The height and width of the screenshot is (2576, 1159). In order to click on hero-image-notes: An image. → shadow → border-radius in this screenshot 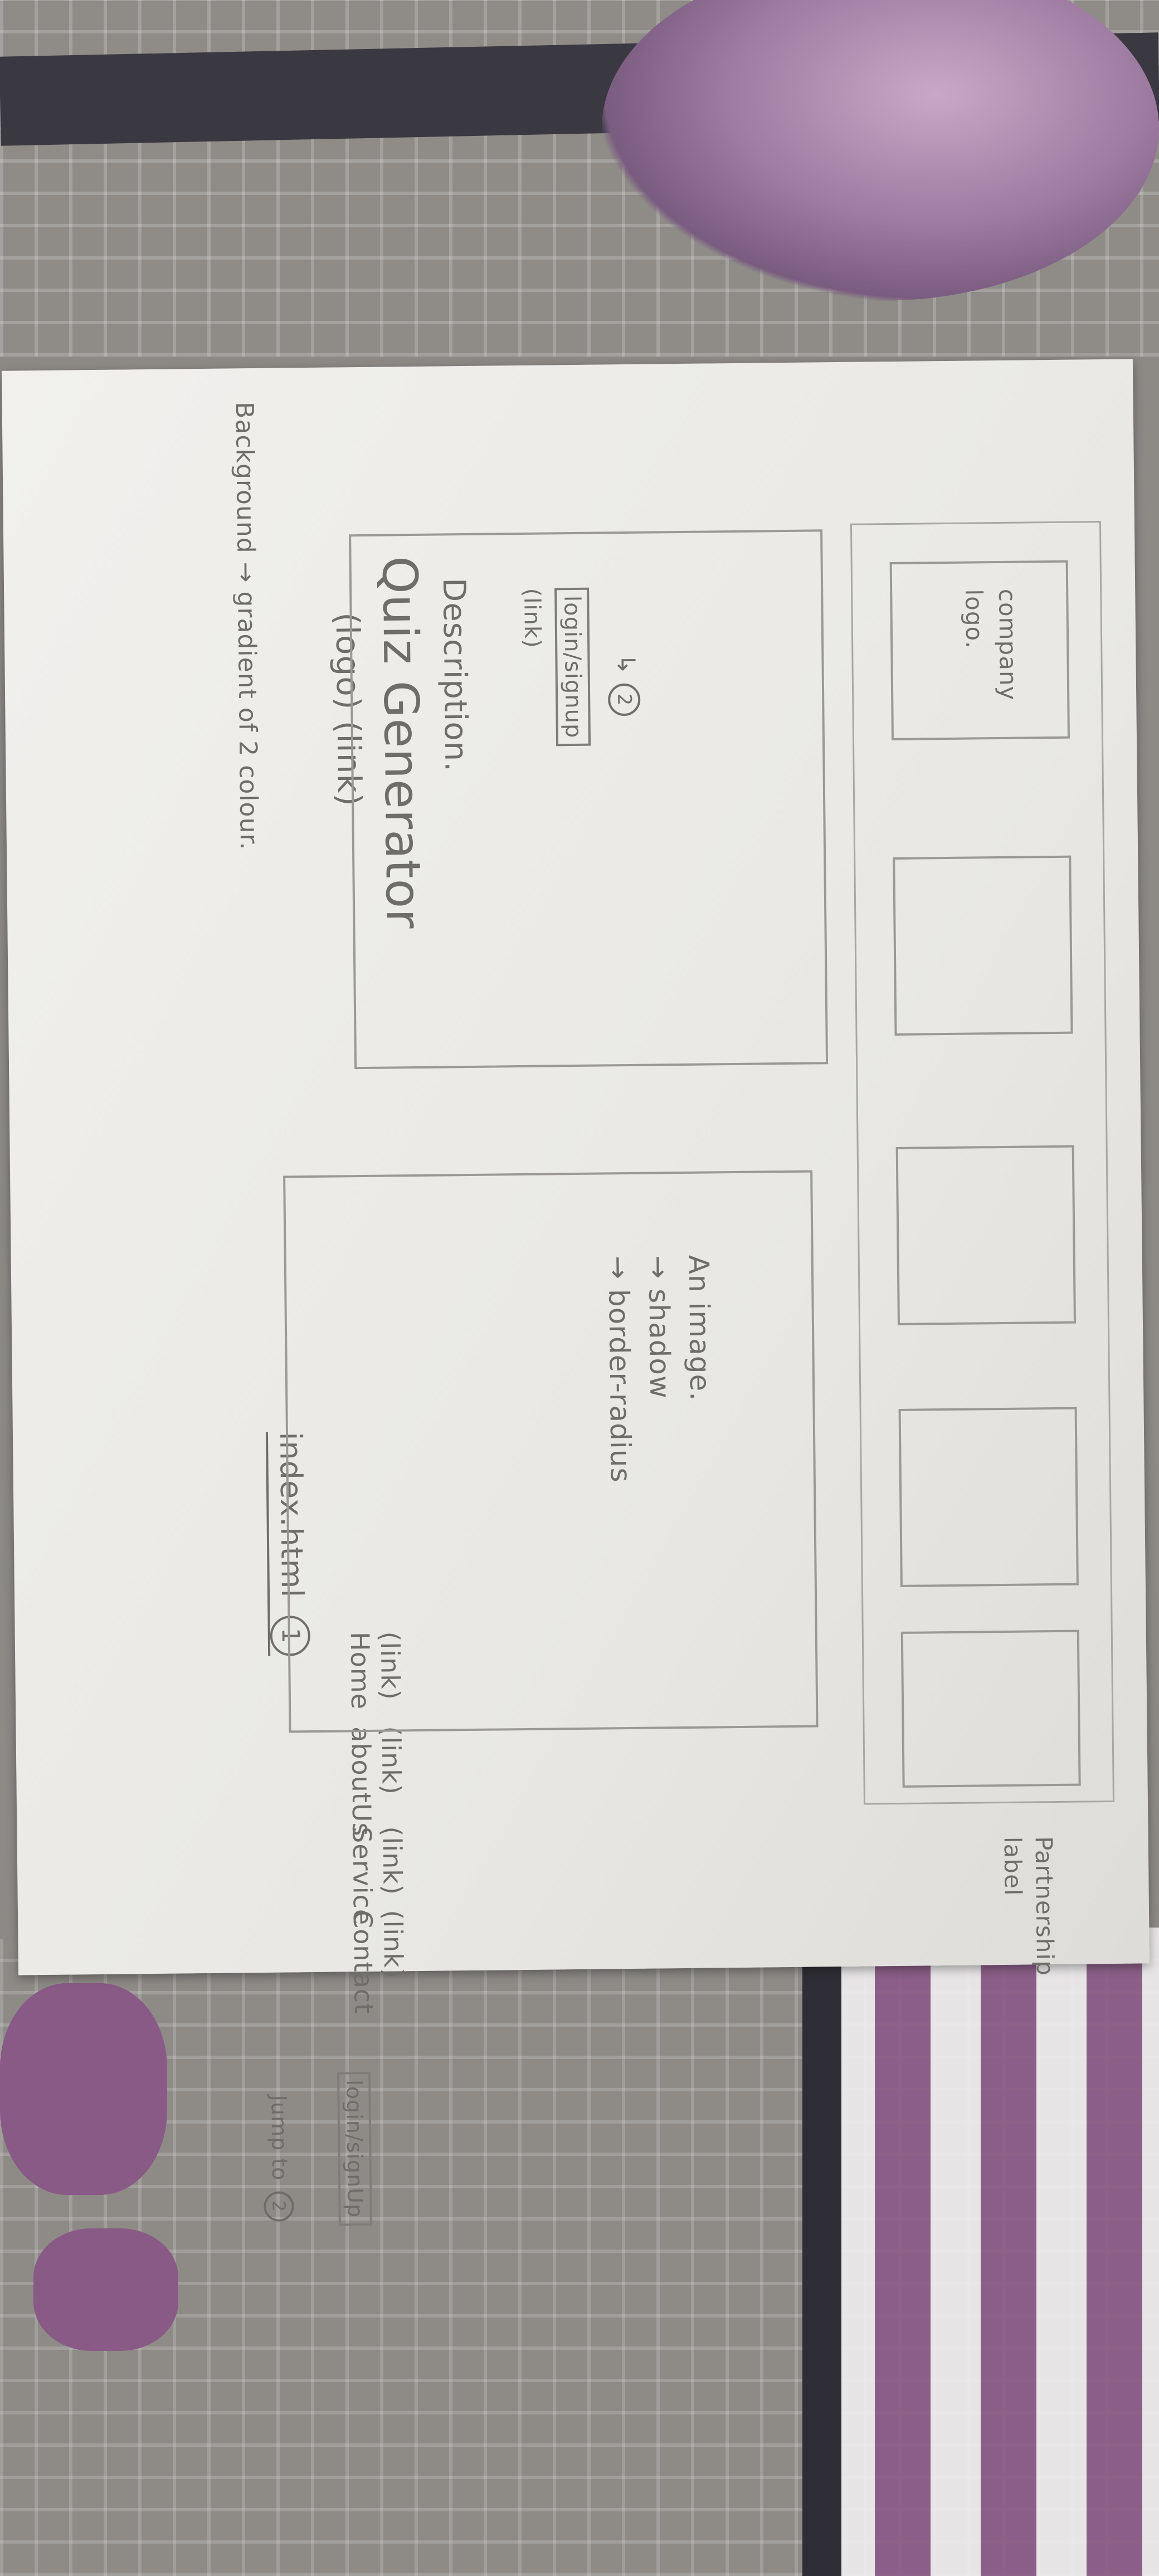, I will do `click(660, 1369)`.